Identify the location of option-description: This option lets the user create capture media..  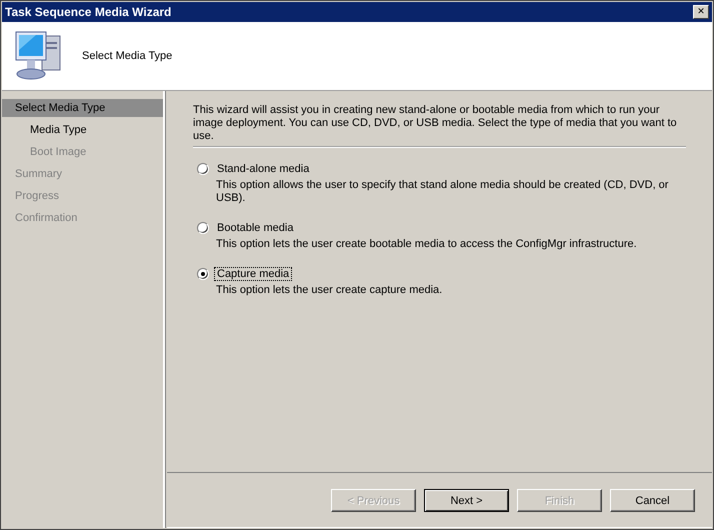
(330, 290).